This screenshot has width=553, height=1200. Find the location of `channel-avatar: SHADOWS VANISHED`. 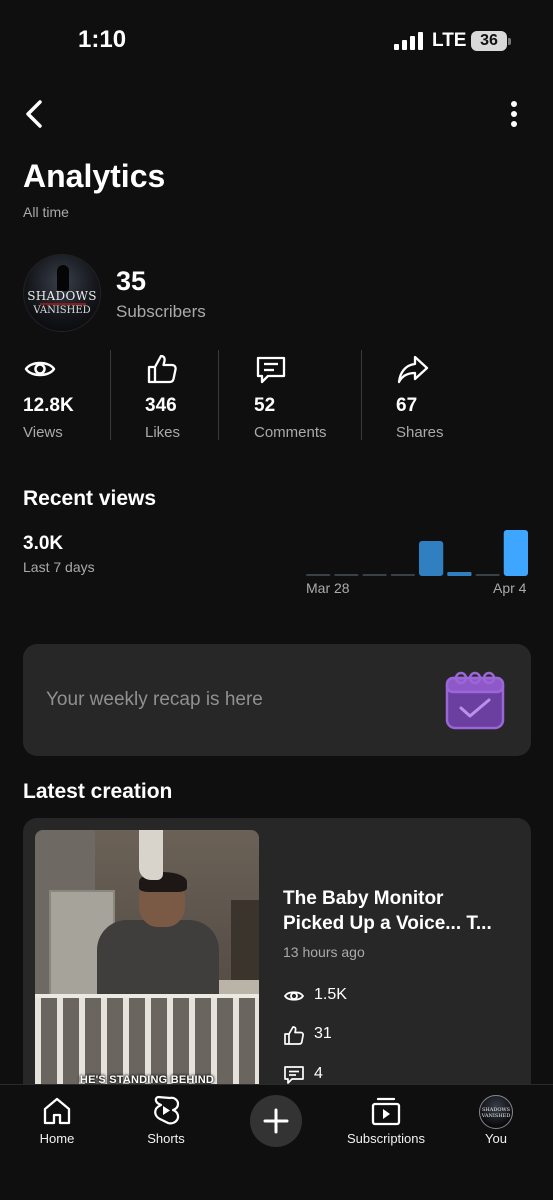

channel-avatar: SHADOWS VANISHED is located at coordinates (62, 293).